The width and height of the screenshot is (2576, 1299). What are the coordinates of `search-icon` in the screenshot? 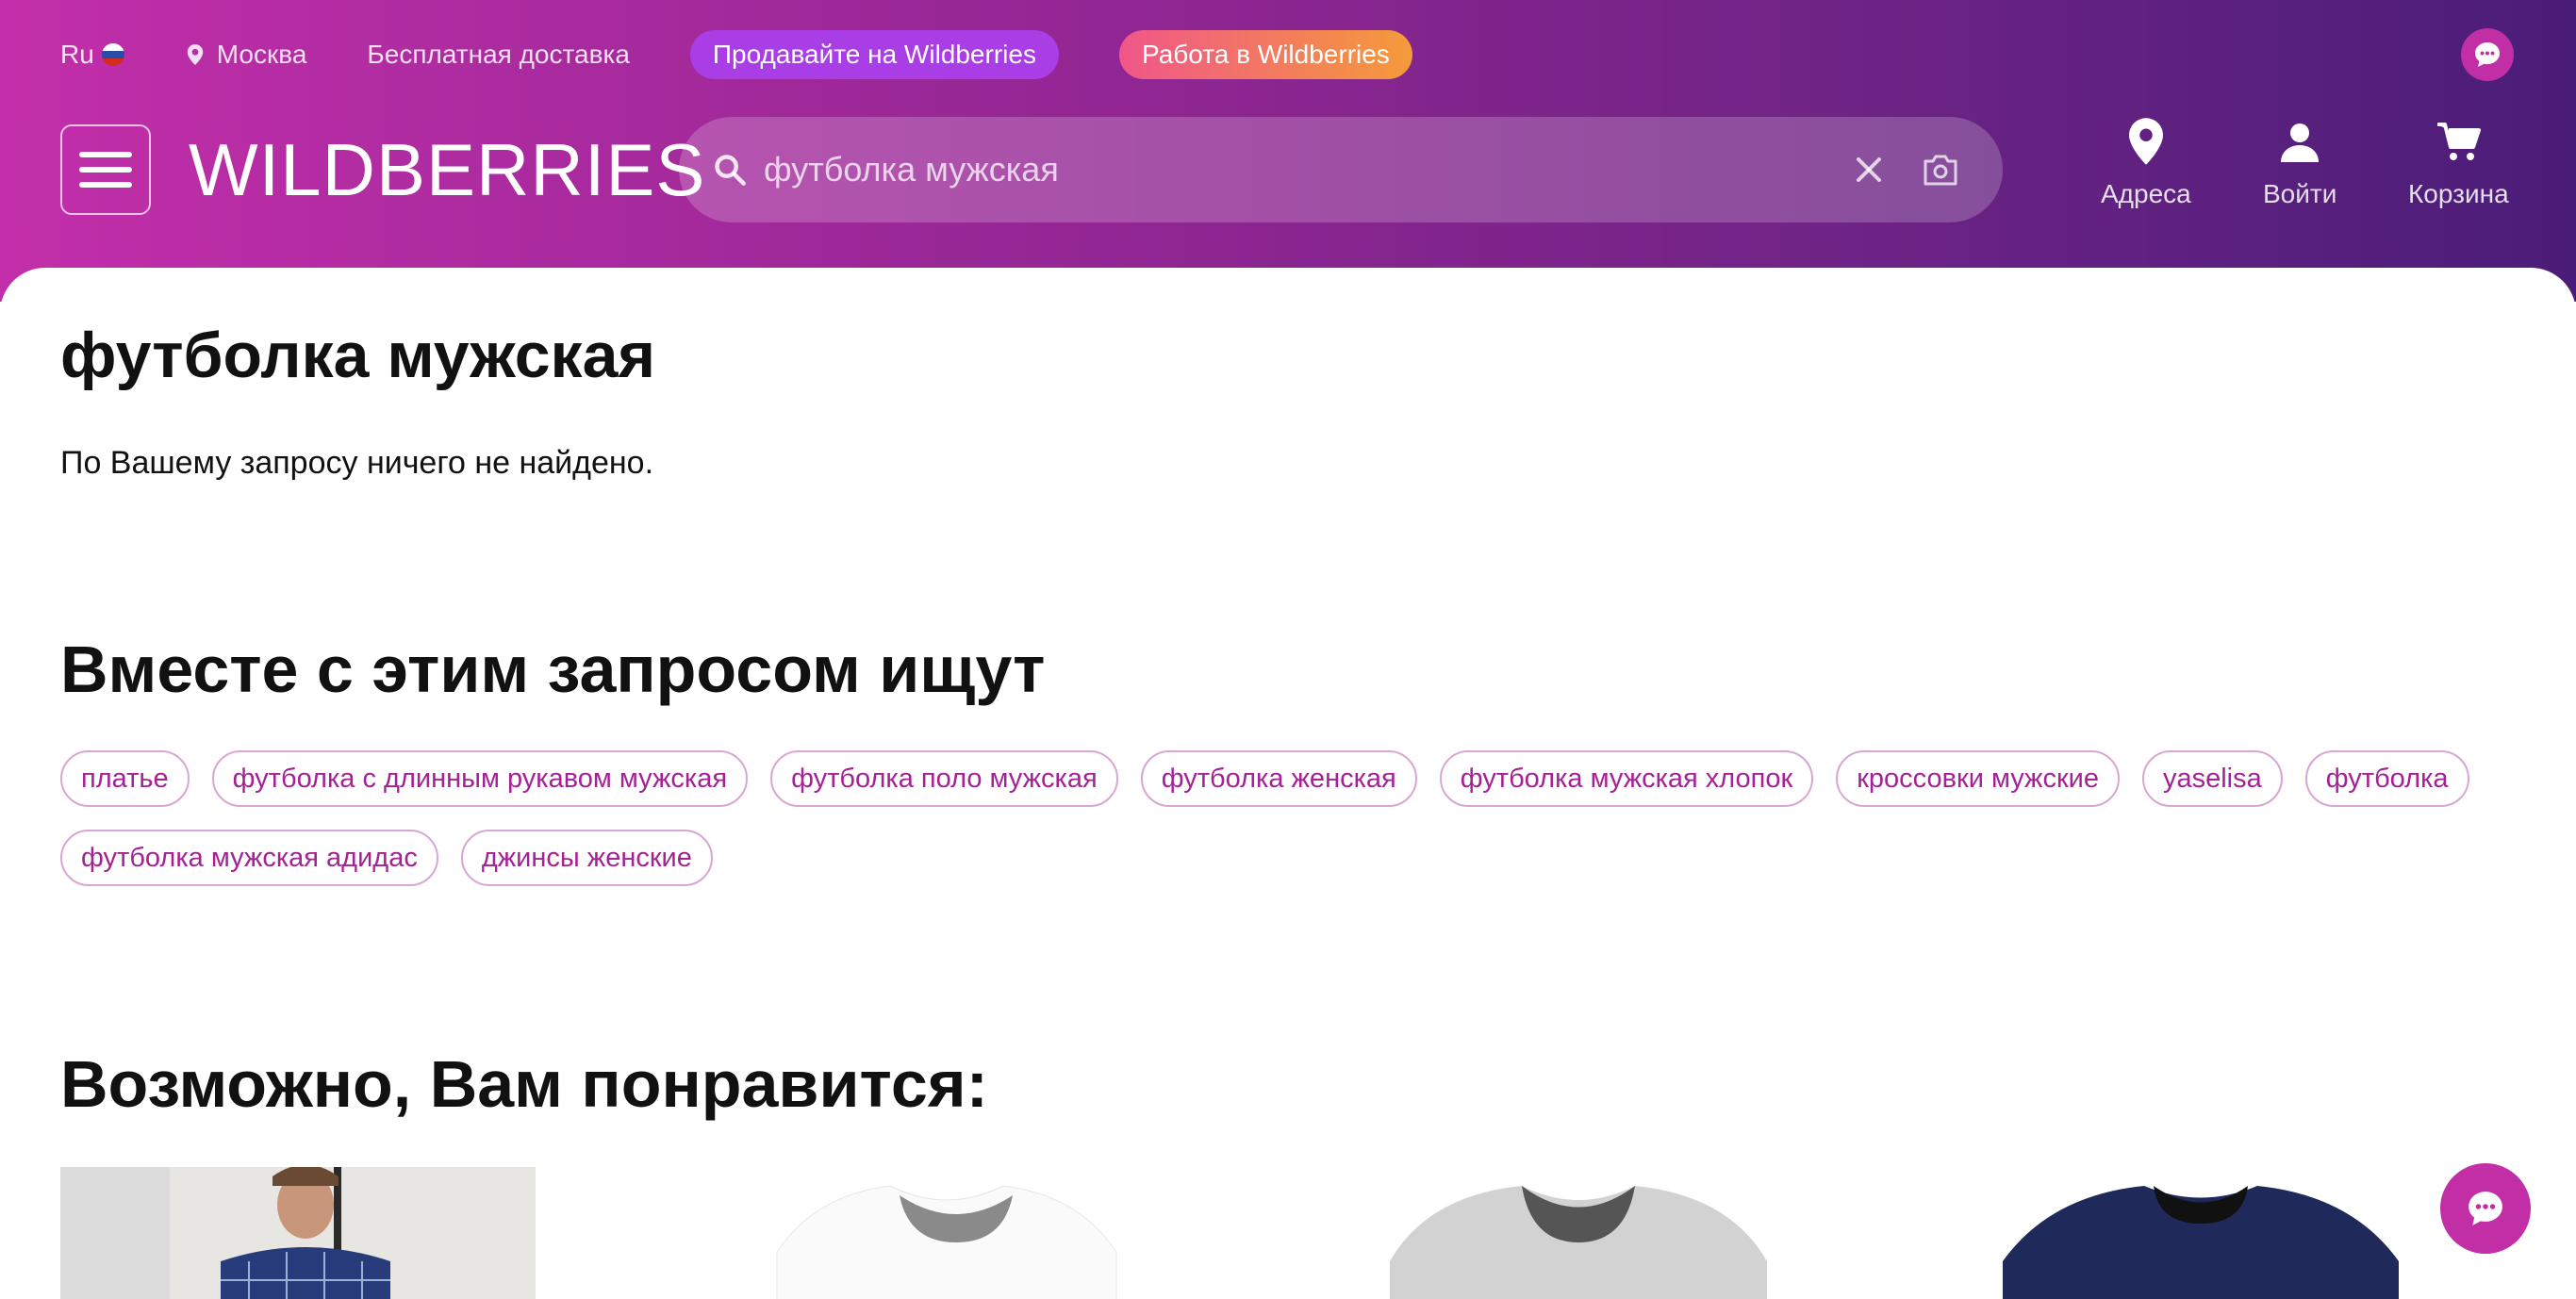 It's located at (730, 170).